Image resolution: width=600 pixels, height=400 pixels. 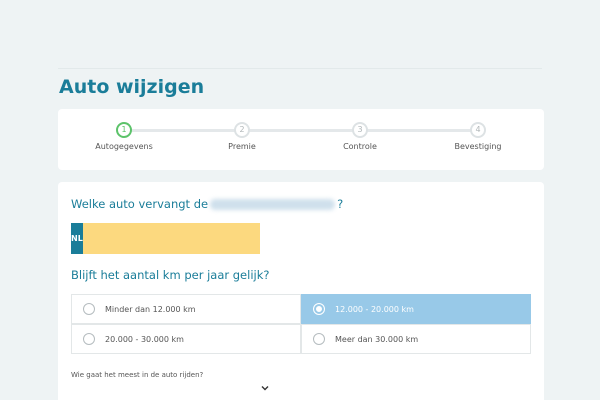 What do you see at coordinates (319, 309) in the screenshot?
I see `radio-selected-icon` at bounding box center [319, 309].